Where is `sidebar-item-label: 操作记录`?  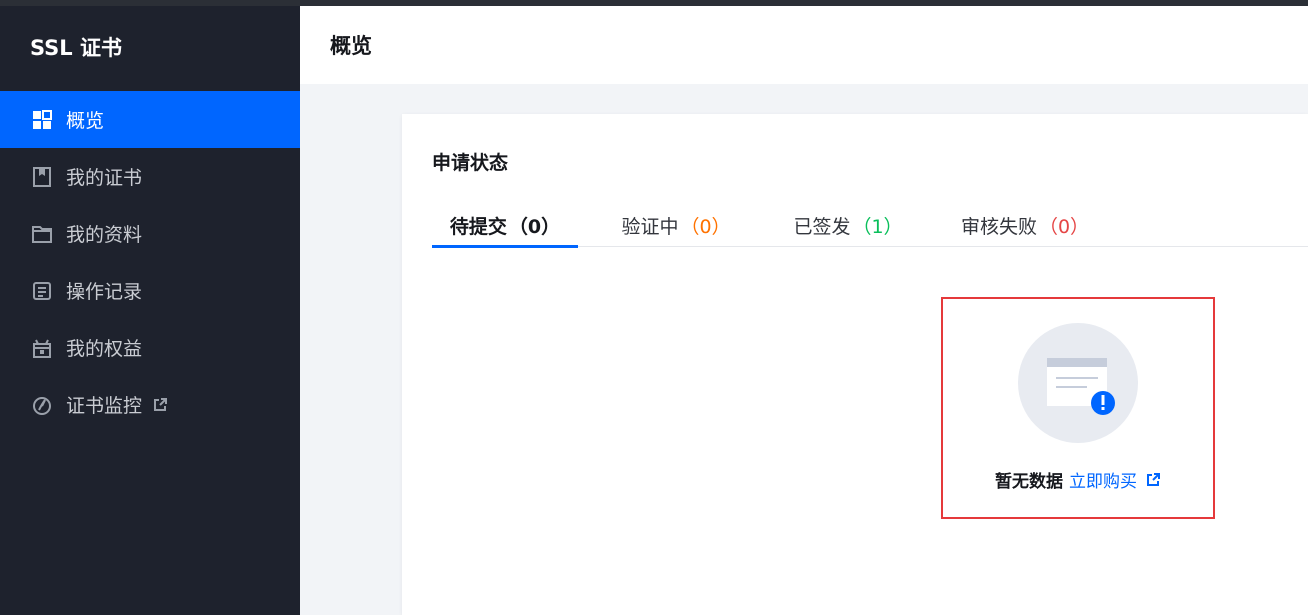
sidebar-item-label: 操作记录 is located at coordinates (104, 292).